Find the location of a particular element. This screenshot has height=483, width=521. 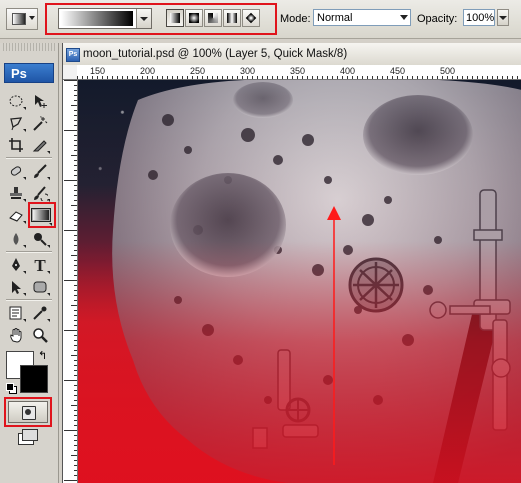

gradient-picker-dropdown is located at coordinates (143, 18).